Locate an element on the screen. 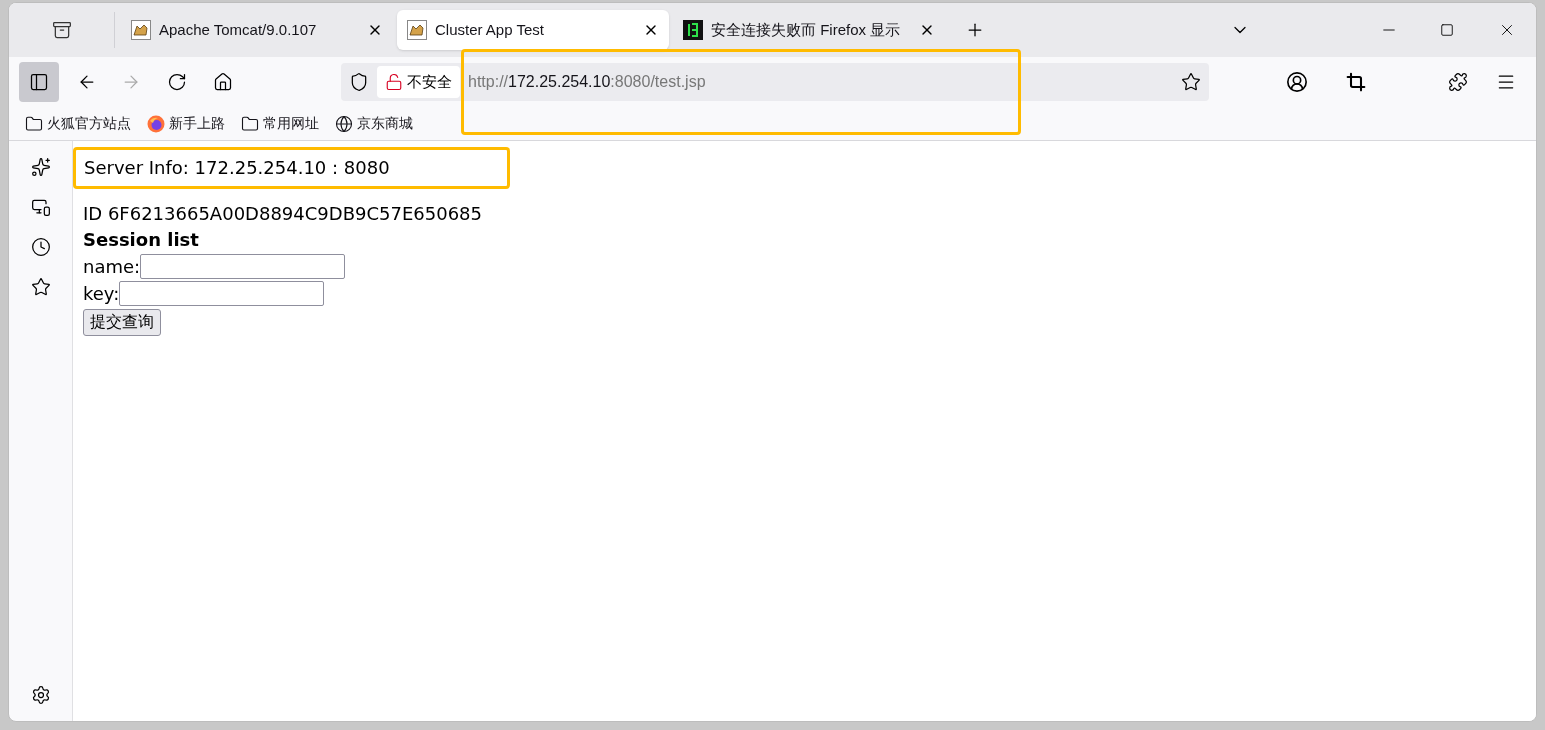 This screenshot has height=730, width=1545. browser-tab: Cluster App Test is located at coordinates (533, 30).